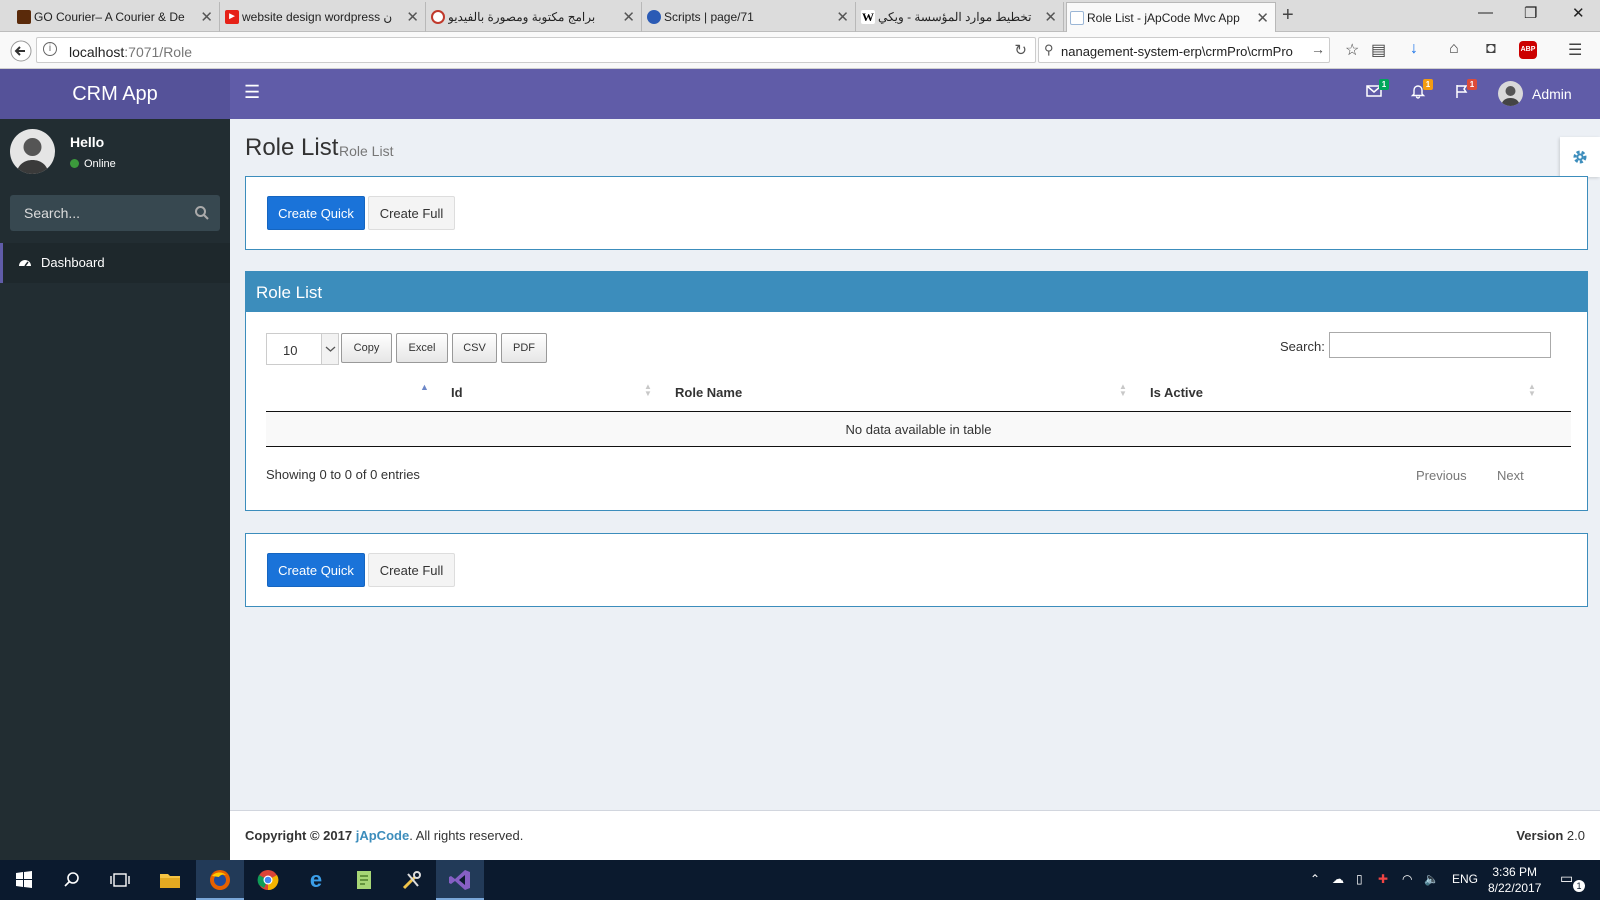 The width and height of the screenshot is (1600, 900). What do you see at coordinates (1315, 879) in the screenshot?
I see `chevron-up-icon: ⌃` at bounding box center [1315, 879].